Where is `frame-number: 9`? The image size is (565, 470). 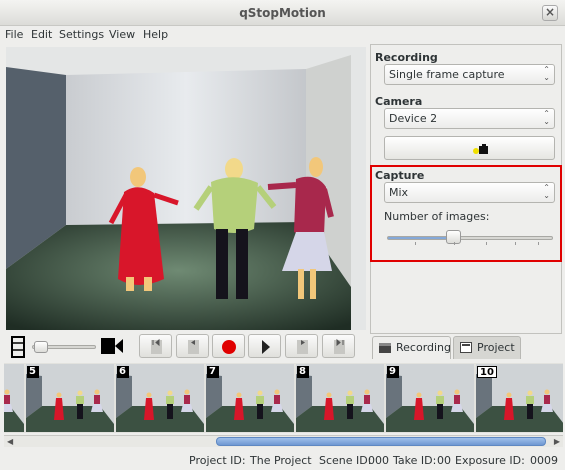
frame-number: 9 is located at coordinates (393, 372).